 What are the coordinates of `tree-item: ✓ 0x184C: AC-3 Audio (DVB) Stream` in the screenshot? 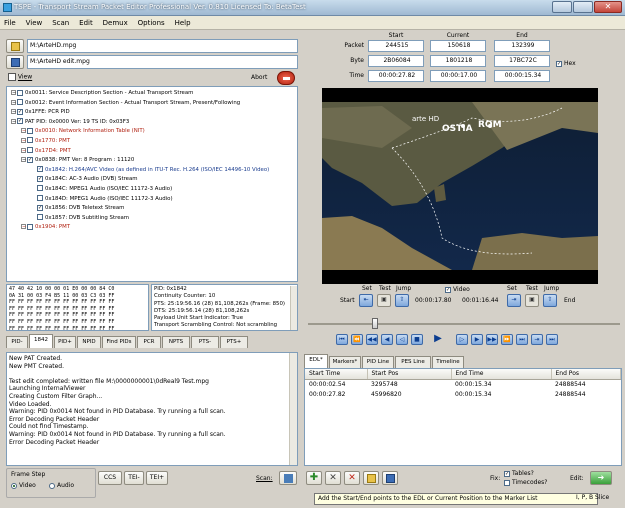 It's located at (152, 180).